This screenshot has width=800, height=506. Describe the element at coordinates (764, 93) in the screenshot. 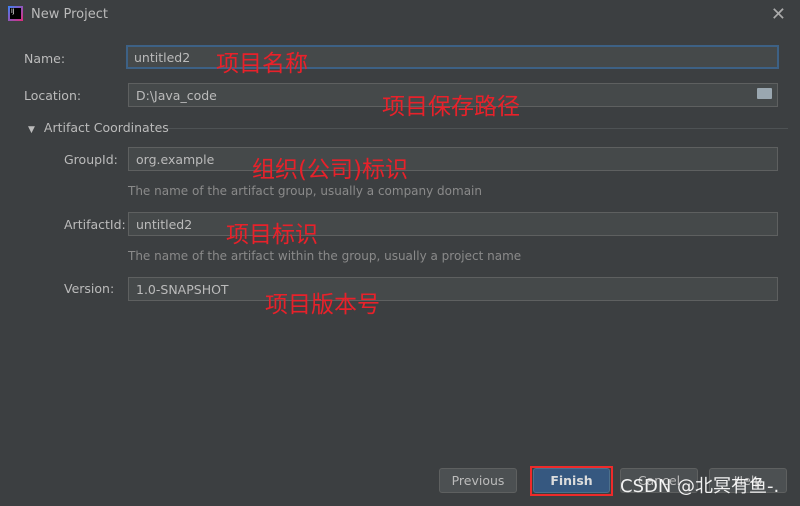

I see `folder-icon` at that location.